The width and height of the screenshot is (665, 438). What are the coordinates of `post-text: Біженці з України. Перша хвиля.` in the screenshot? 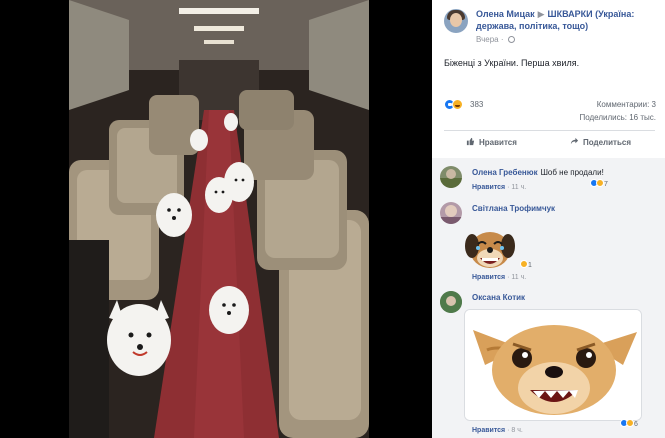 It's located at (512, 63).